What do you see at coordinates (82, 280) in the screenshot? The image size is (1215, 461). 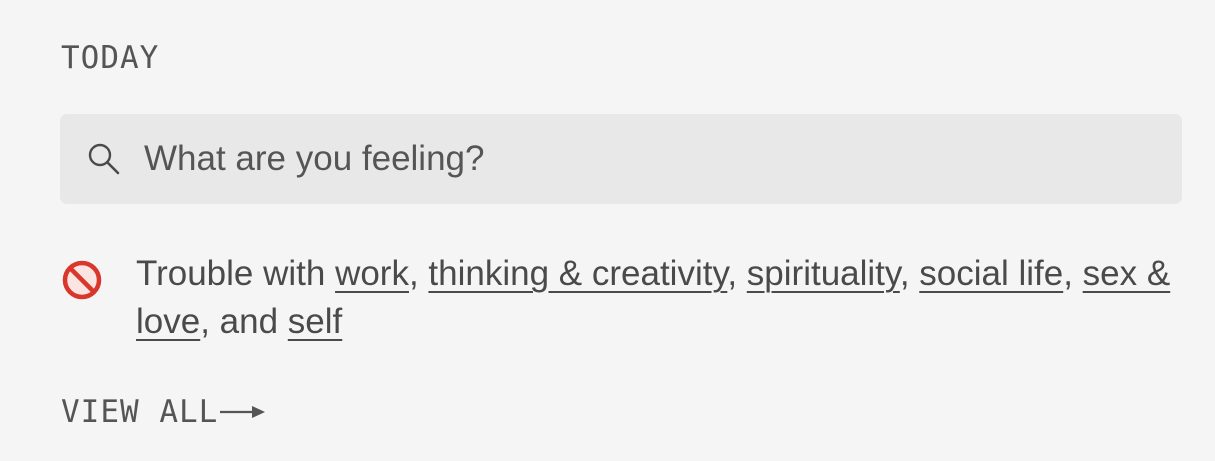 I see `prohibited-icon` at bounding box center [82, 280].